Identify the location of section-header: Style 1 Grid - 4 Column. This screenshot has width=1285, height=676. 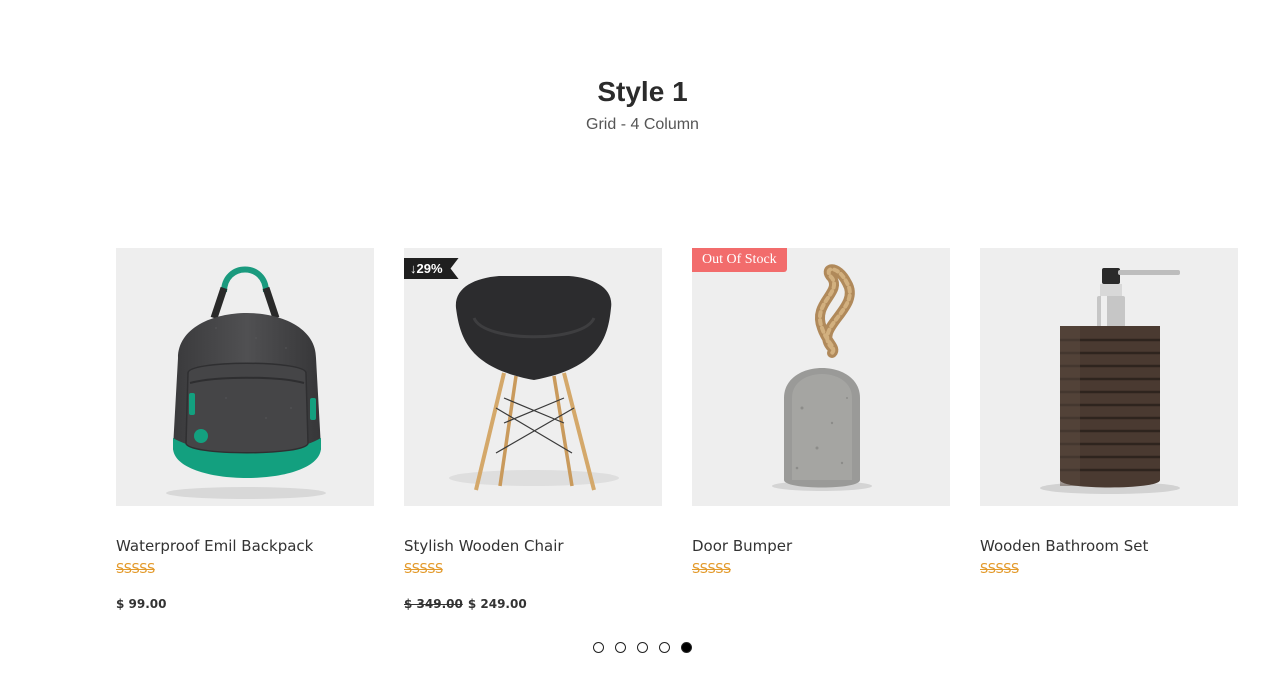
(642, 104).